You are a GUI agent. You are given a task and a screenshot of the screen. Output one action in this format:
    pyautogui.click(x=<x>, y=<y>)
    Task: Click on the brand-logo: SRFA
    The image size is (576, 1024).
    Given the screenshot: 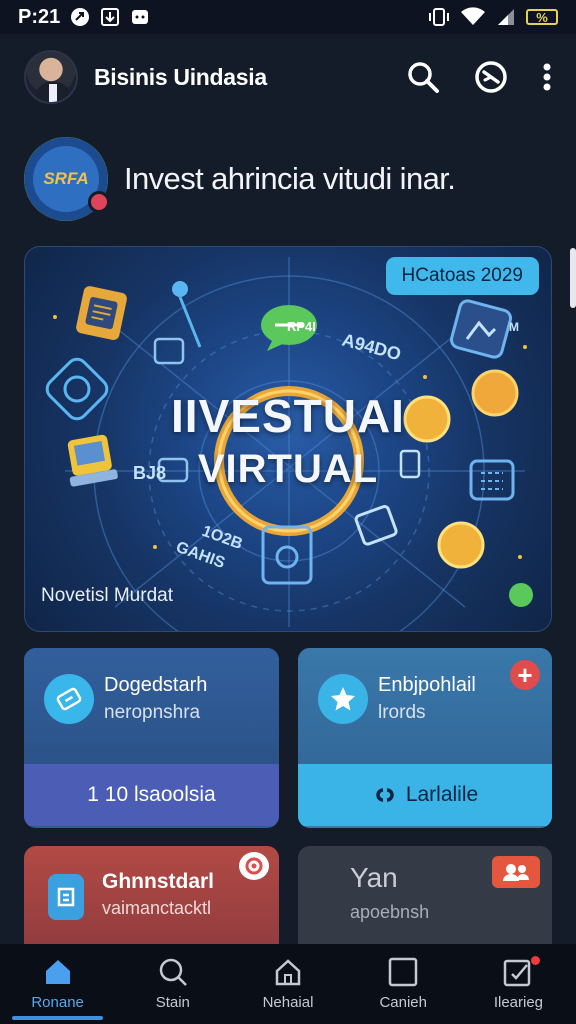 What is the action you would take?
    pyautogui.click(x=67, y=179)
    